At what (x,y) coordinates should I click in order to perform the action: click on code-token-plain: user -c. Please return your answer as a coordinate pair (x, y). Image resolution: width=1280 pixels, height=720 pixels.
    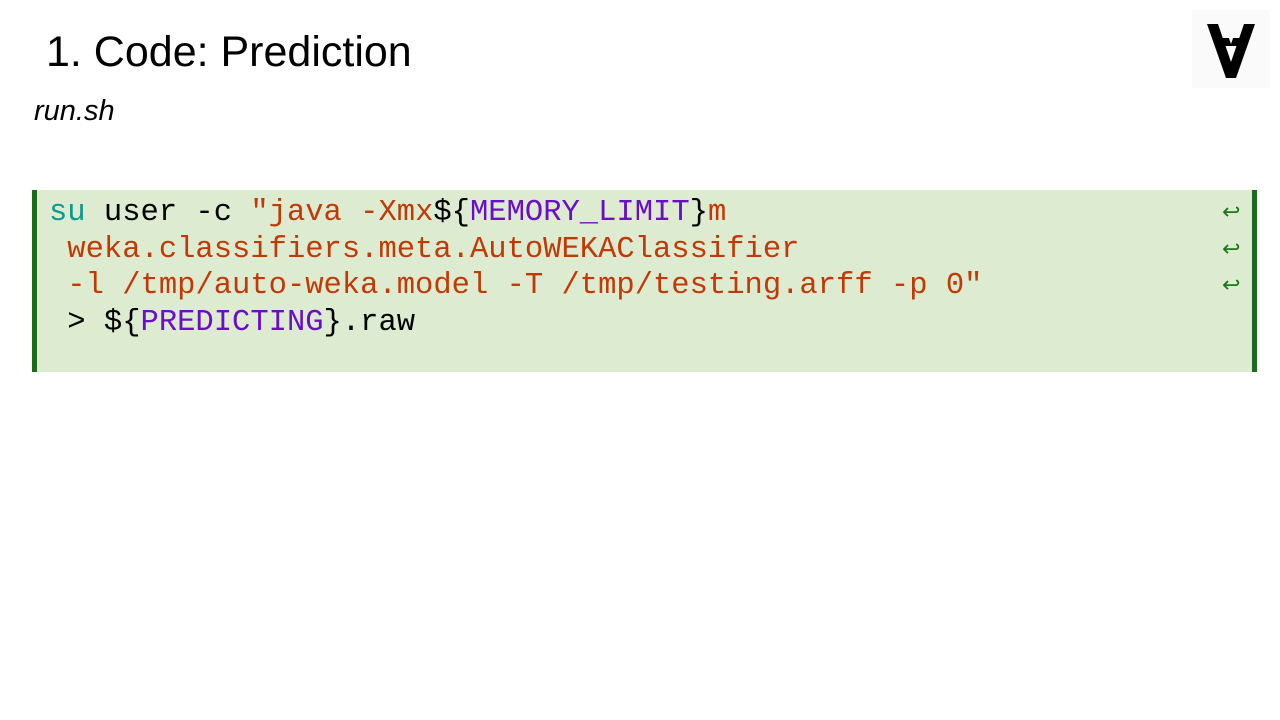
    Looking at the image, I should click on (168, 213).